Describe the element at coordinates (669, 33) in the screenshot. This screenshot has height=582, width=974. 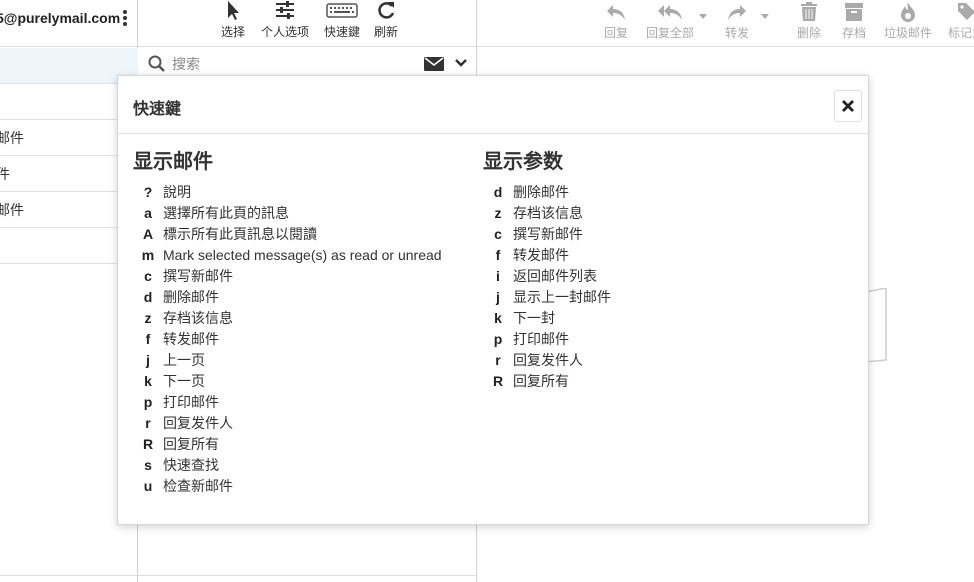
I see `reply-all-label: 回复全部` at that location.